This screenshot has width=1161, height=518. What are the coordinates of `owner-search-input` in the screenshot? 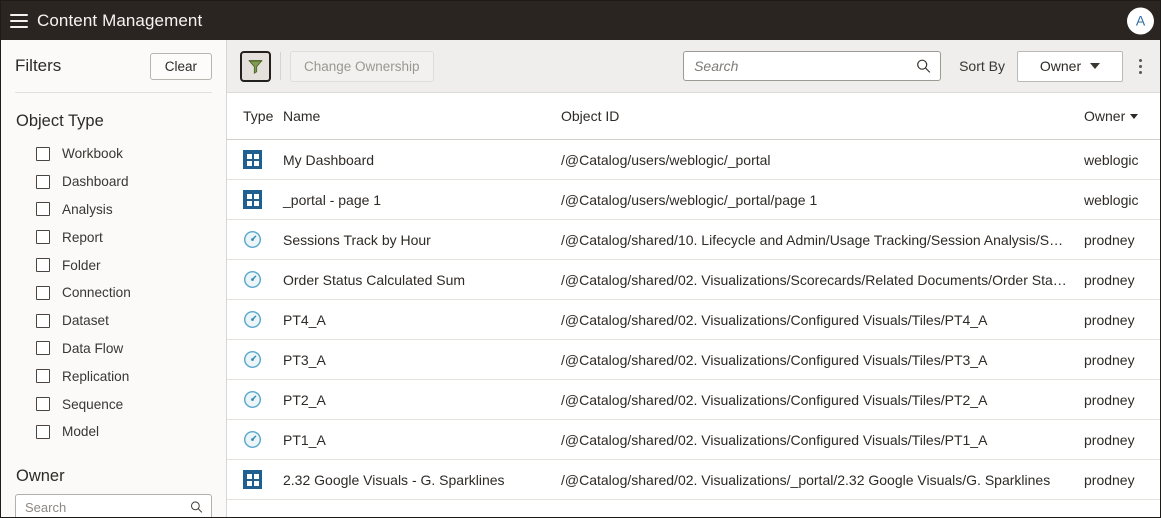 It's located at (105, 507).